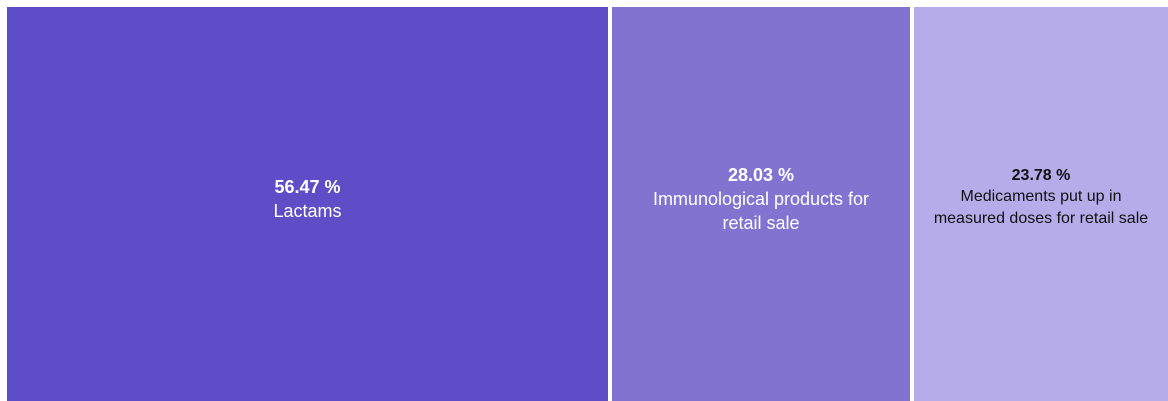 This screenshot has width=1168, height=401. Describe the element at coordinates (307, 199) in the screenshot. I see `tile-label: 56.47 % Lactams` at that location.